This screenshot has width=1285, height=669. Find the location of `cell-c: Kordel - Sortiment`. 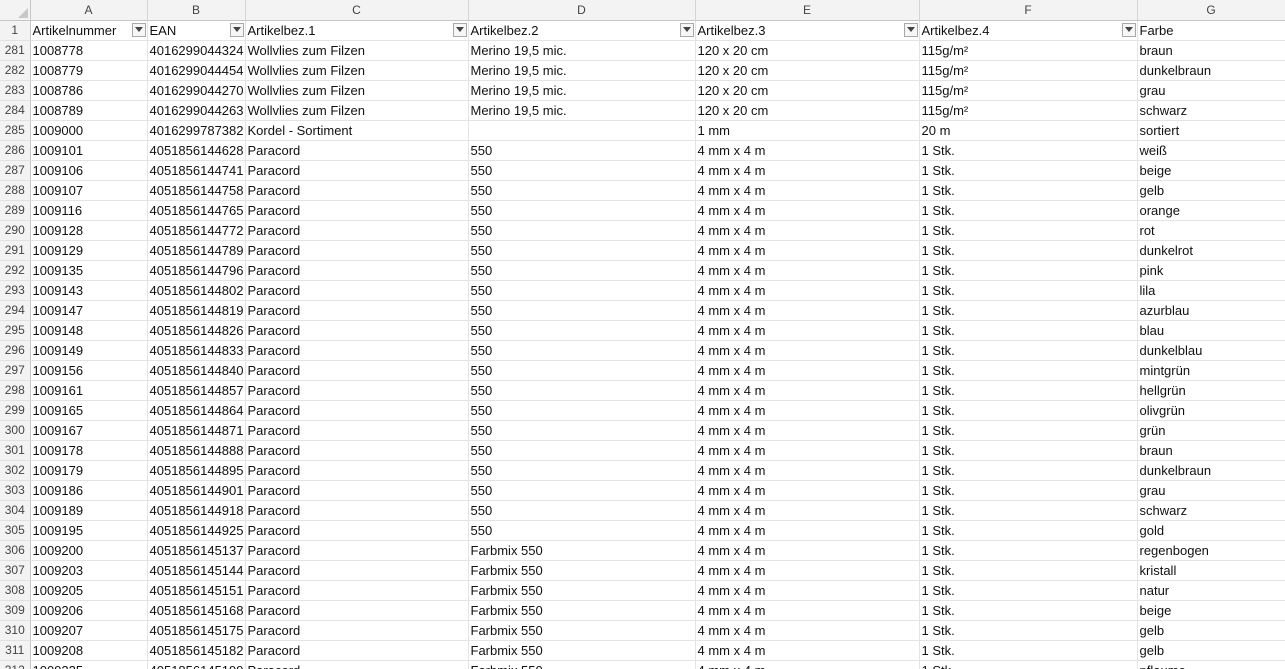

cell-c: Kordel - Sortiment is located at coordinates (357, 130).